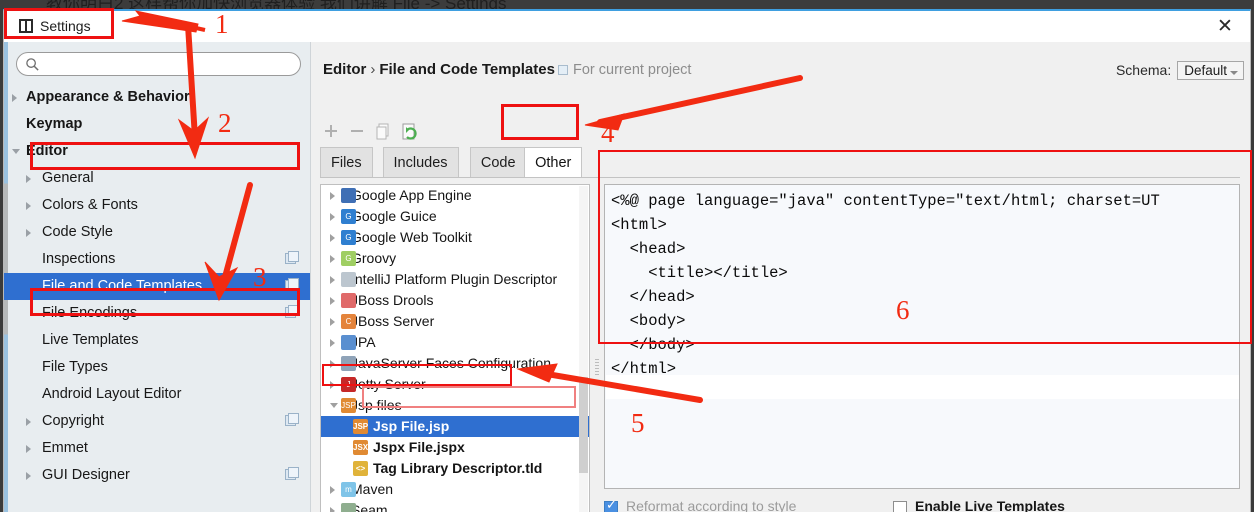 This screenshot has height=512, width=1254. Describe the element at coordinates (455, 300) in the screenshot. I see `template-item-jboss-drools: JBoss Drools` at that location.